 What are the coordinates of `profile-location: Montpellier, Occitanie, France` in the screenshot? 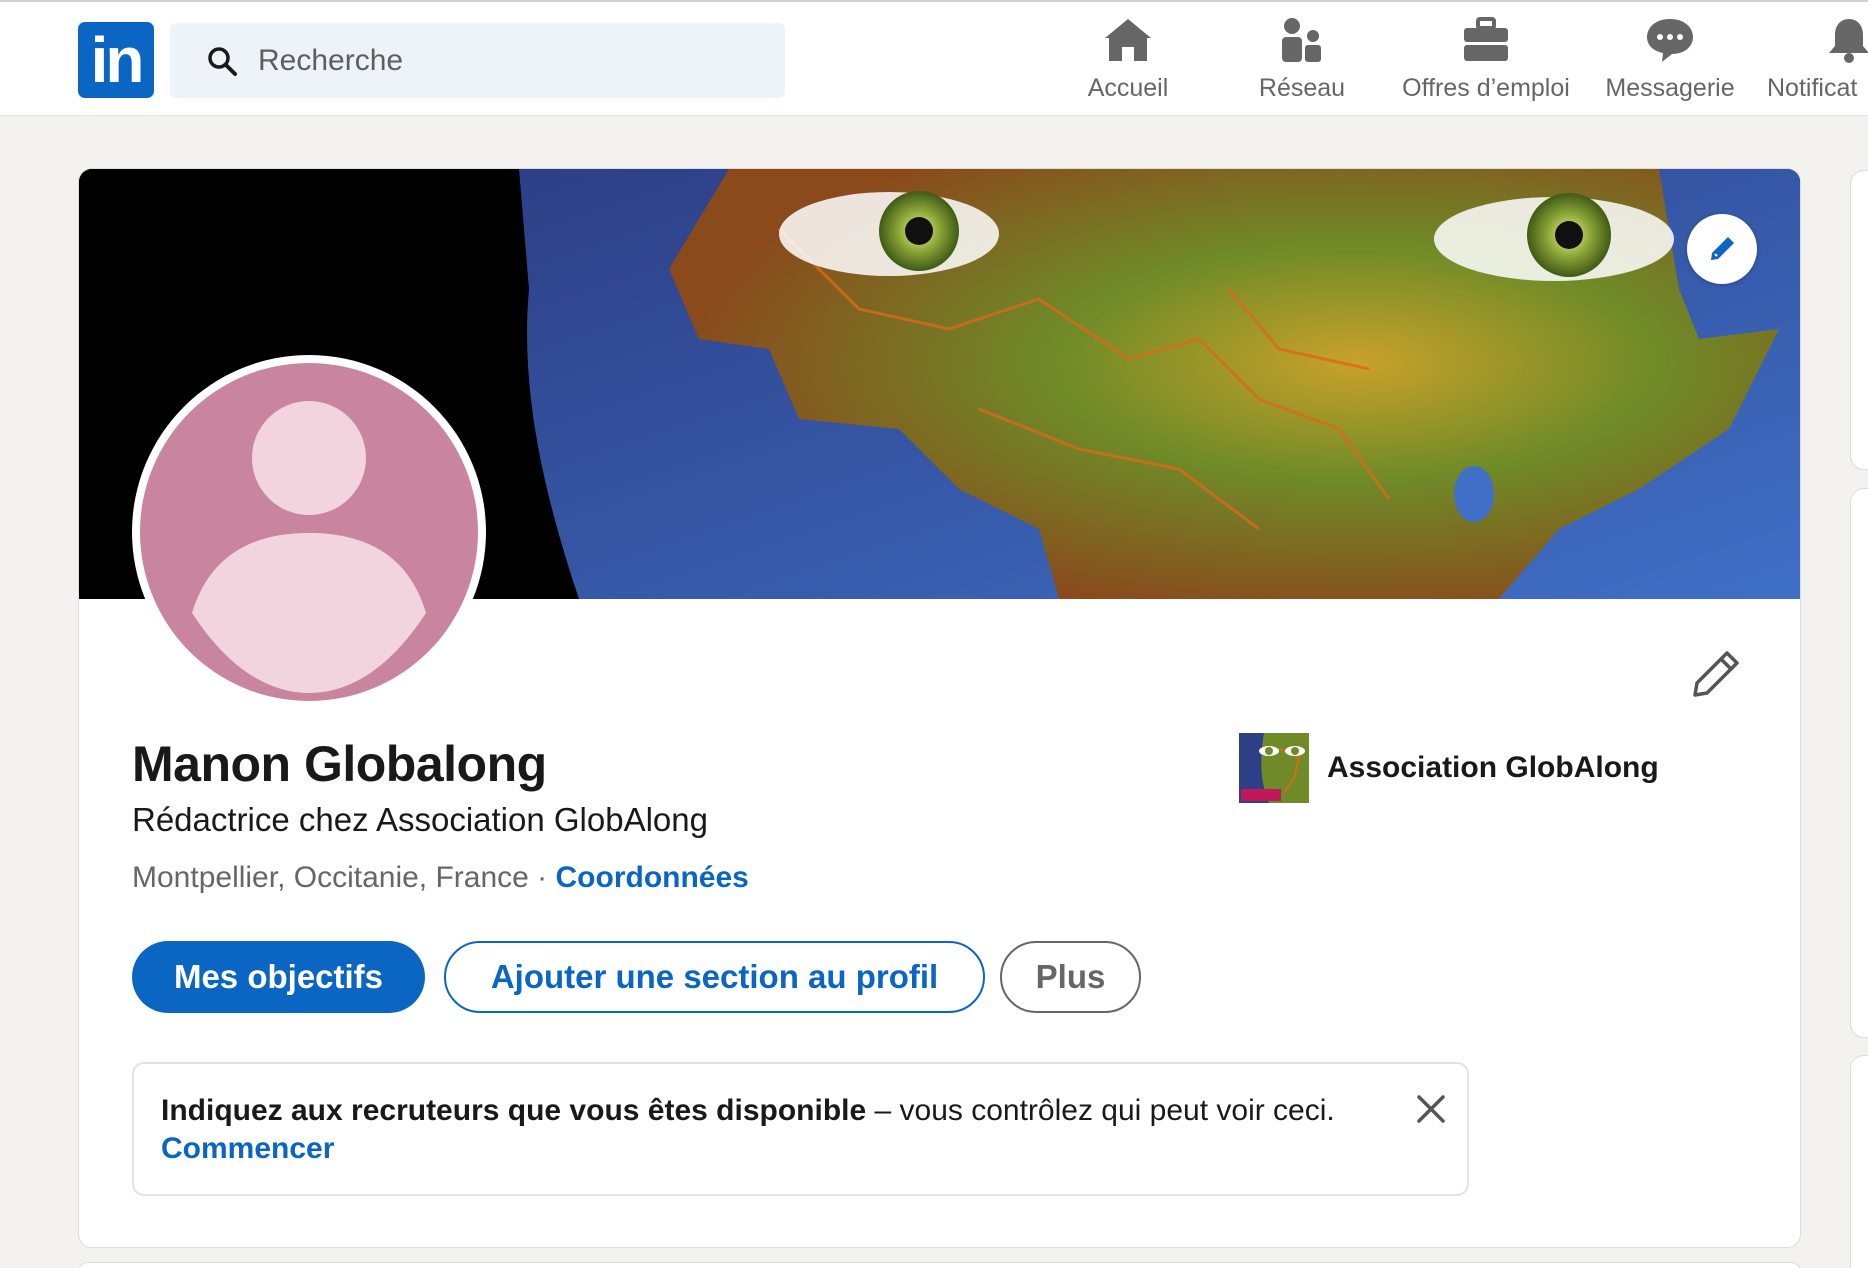 It's located at (330, 877).